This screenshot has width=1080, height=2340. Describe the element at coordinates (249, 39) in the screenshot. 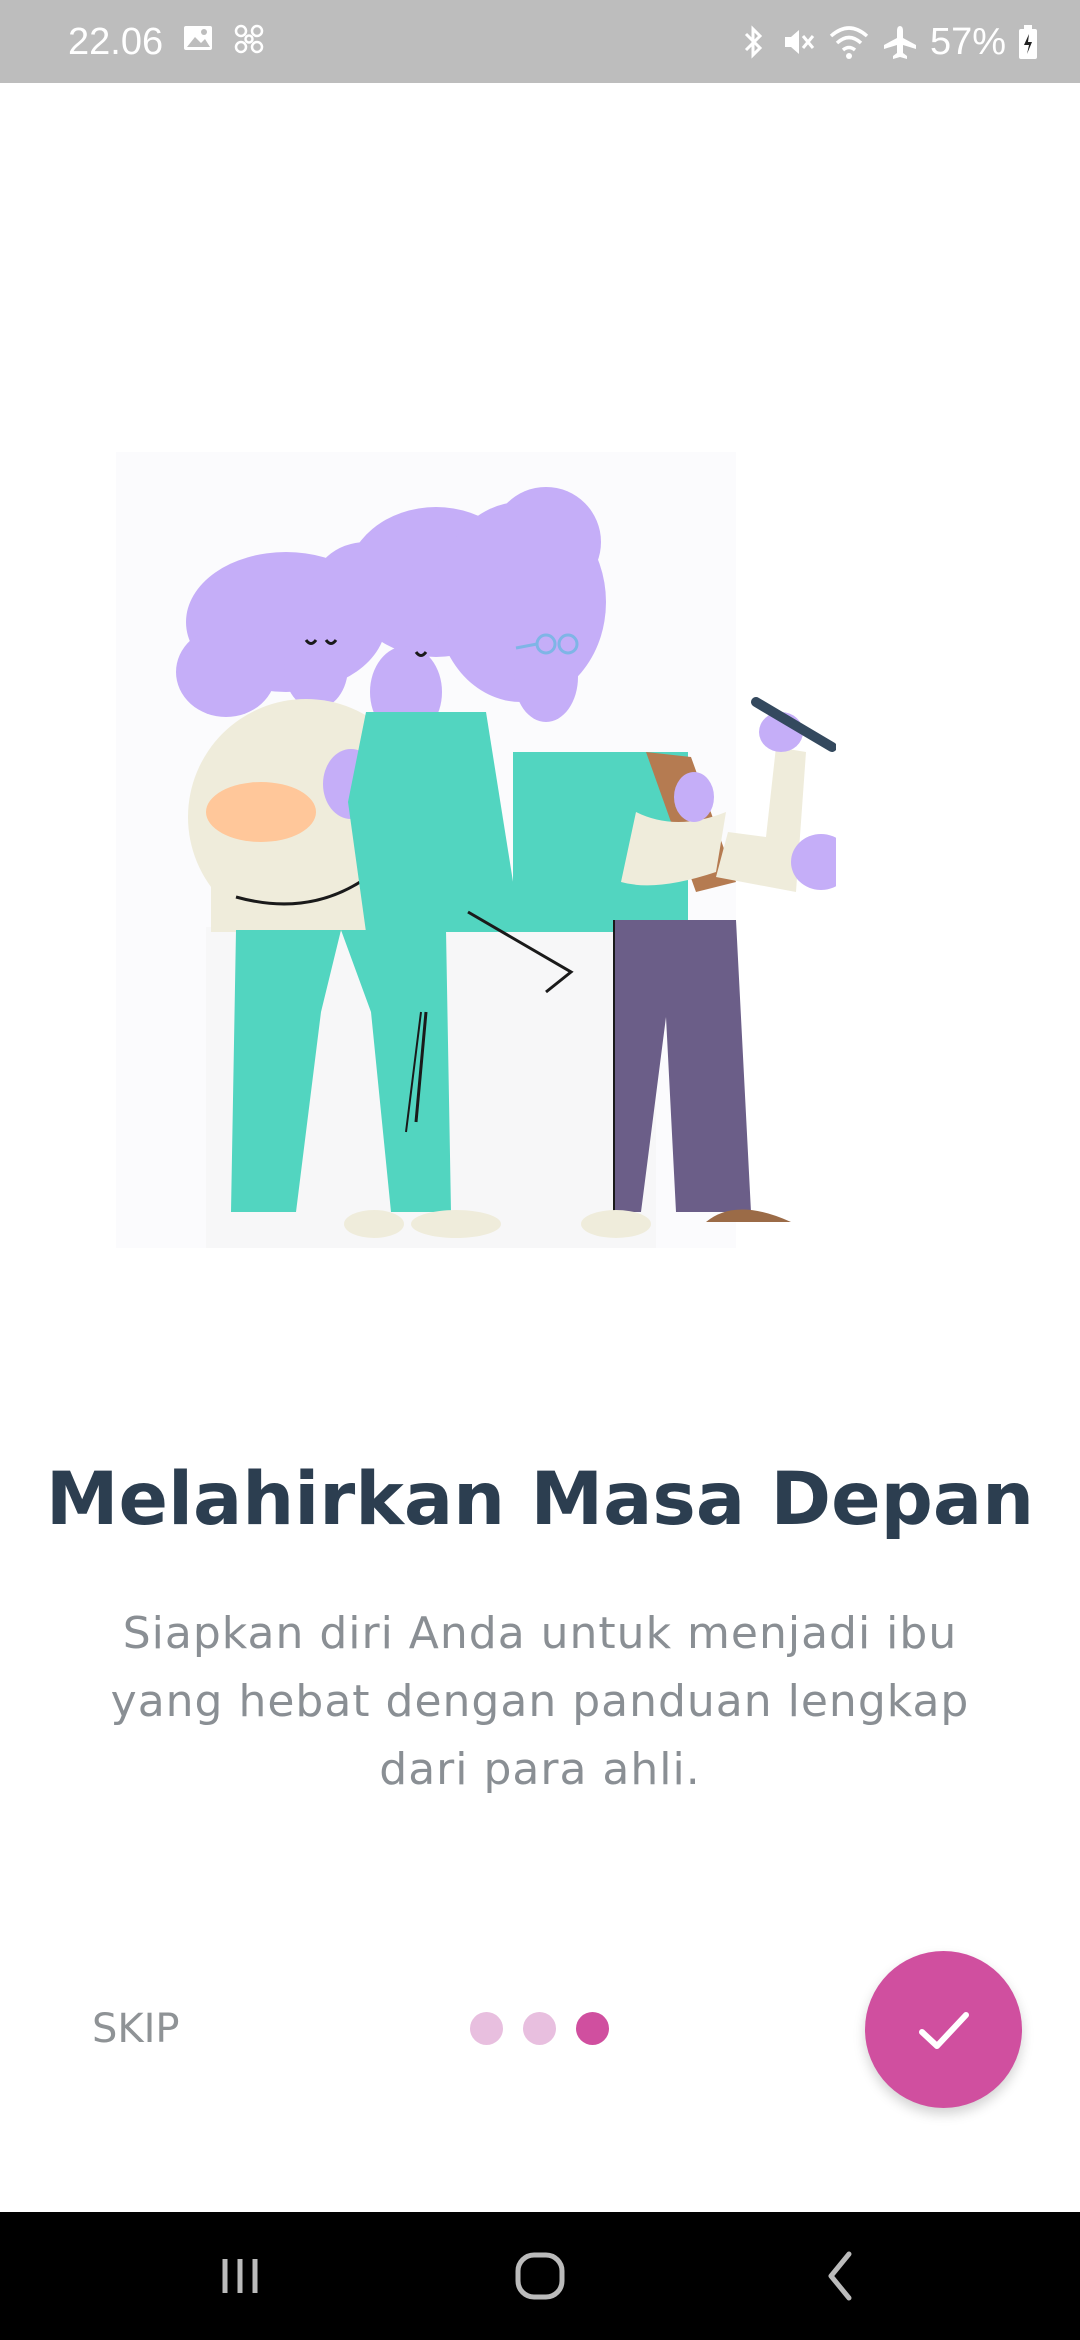

I see `fan-icon` at that location.